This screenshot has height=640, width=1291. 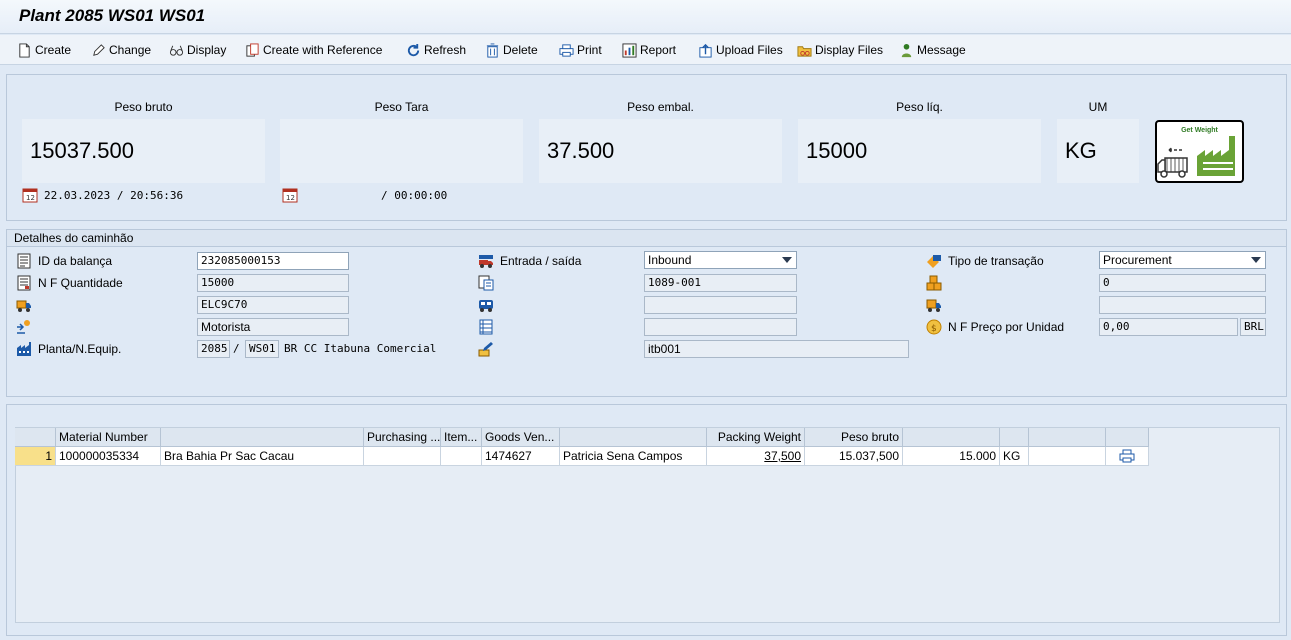 I want to click on truck-load-icon, so click(x=933, y=305).